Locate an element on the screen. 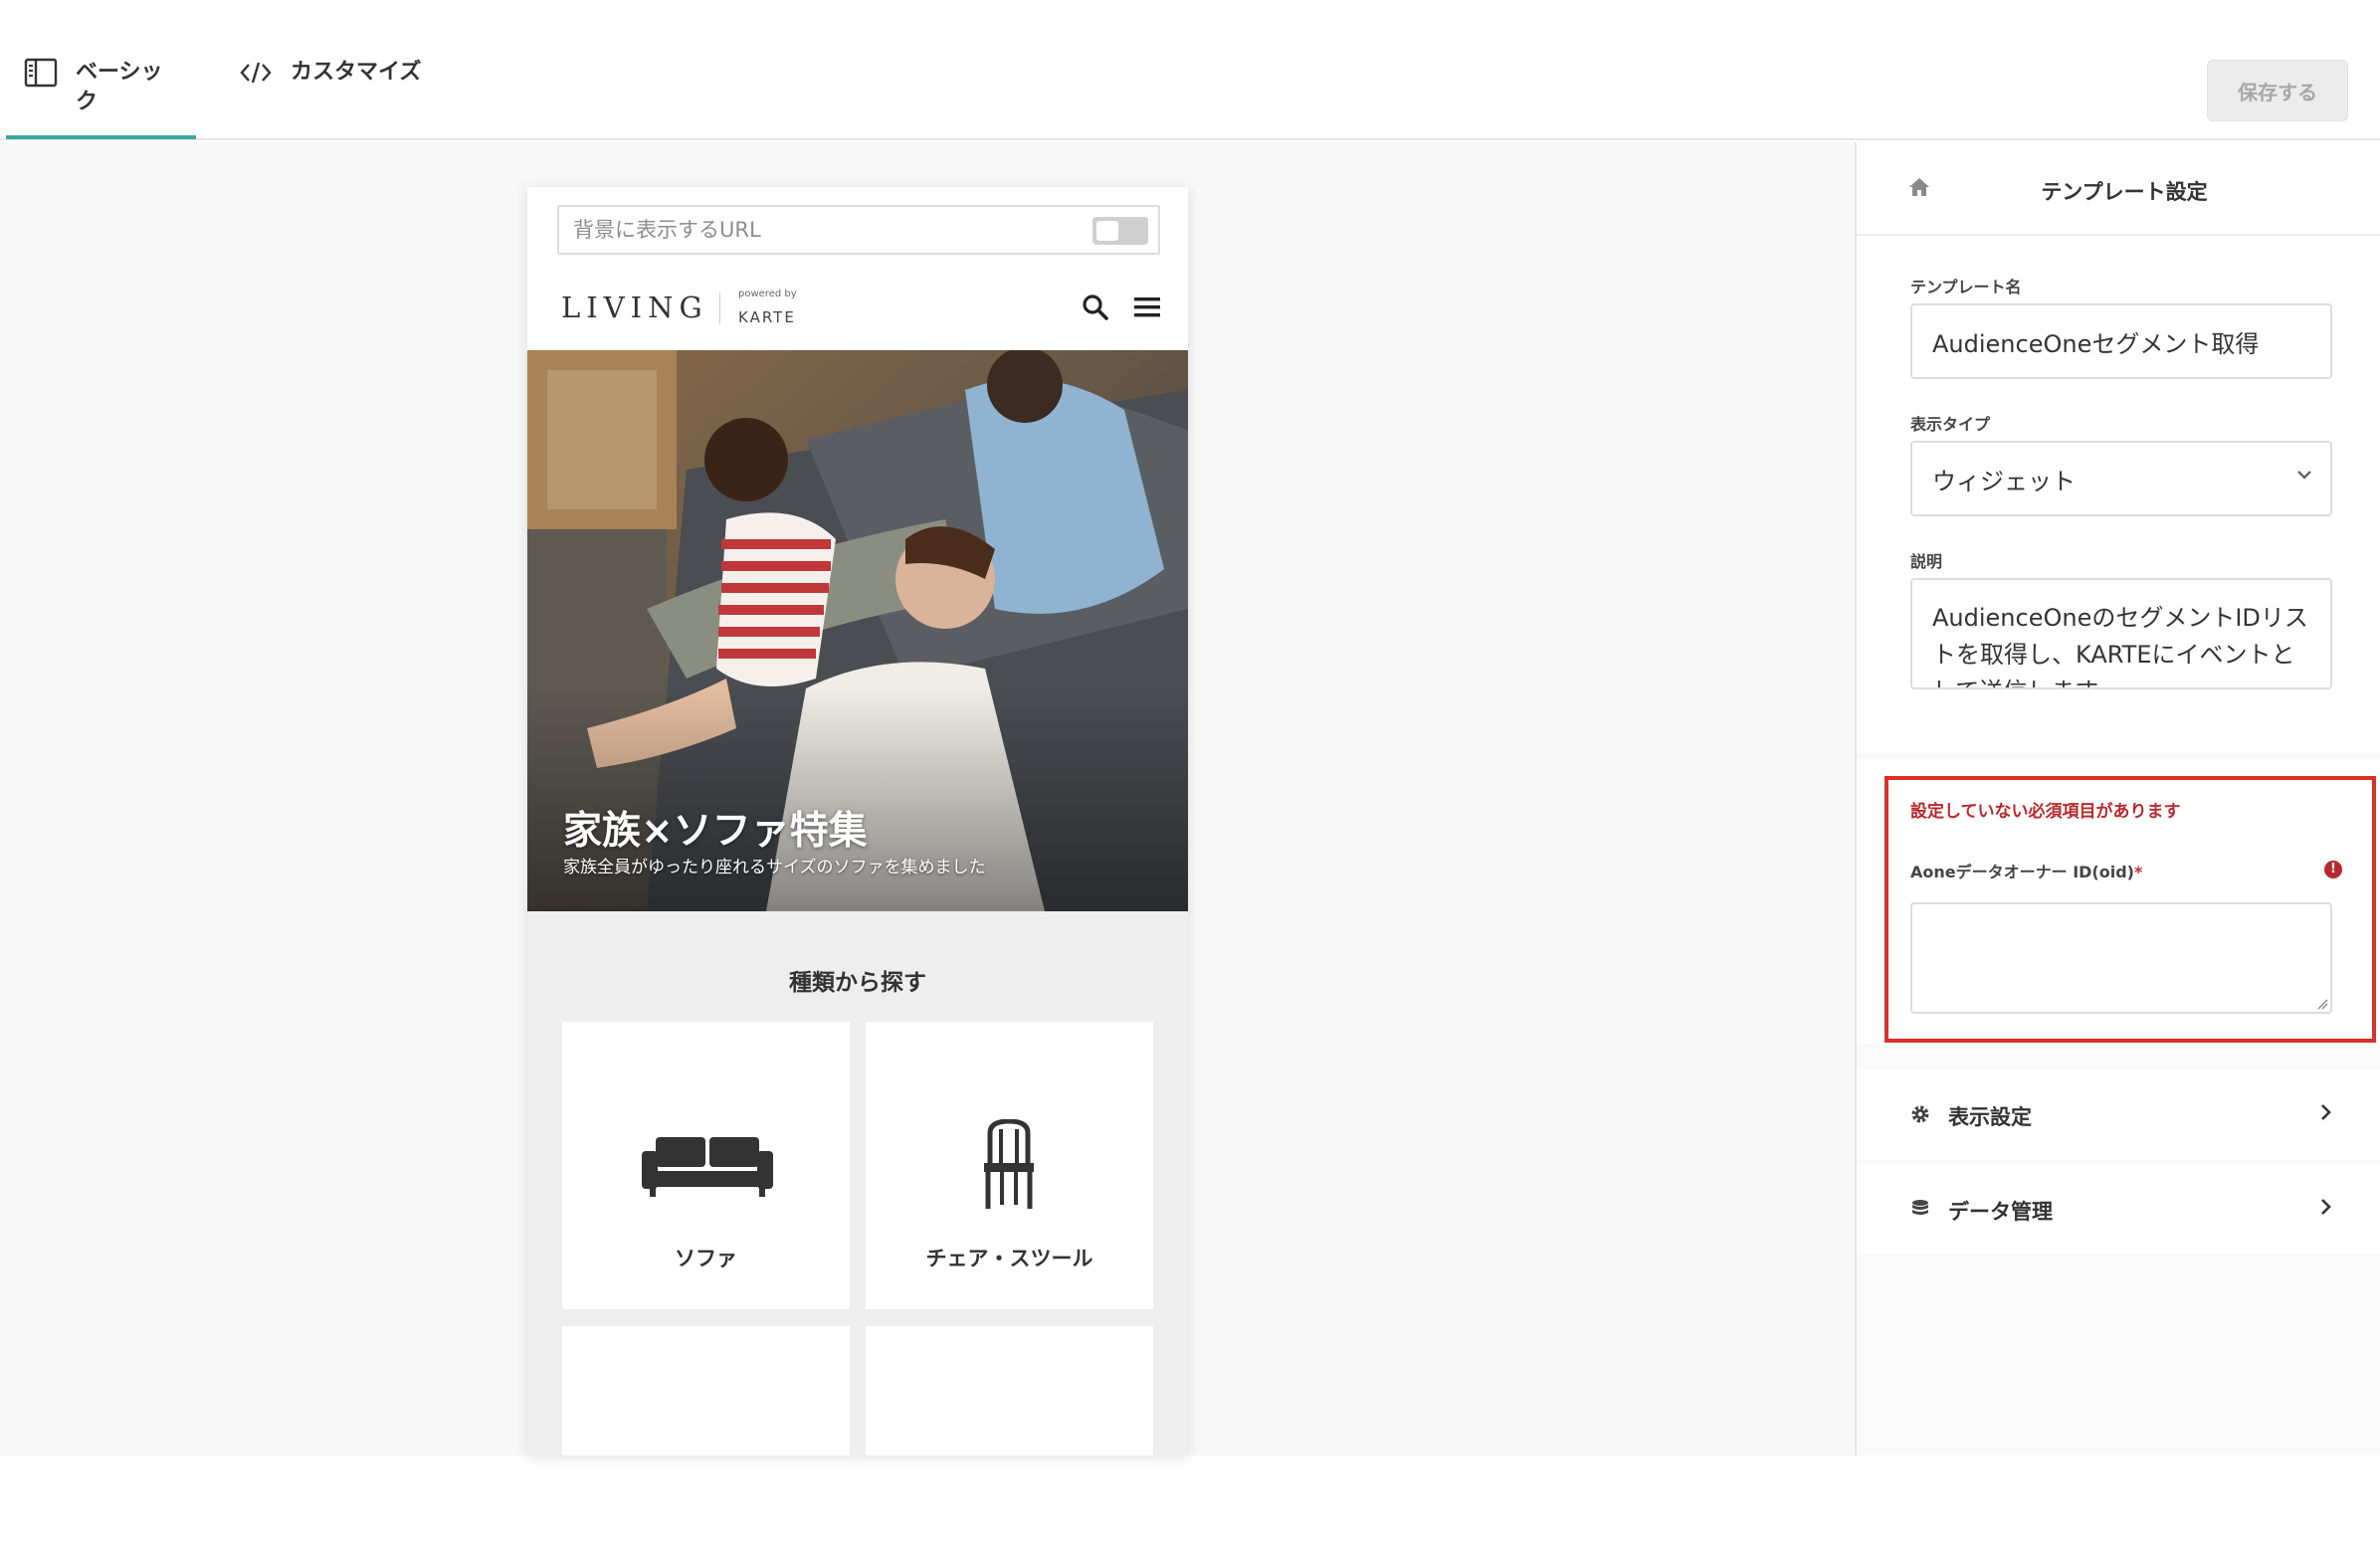 The image size is (2380, 1552). chevron-down-icon is located at coordinates (2304, 475).